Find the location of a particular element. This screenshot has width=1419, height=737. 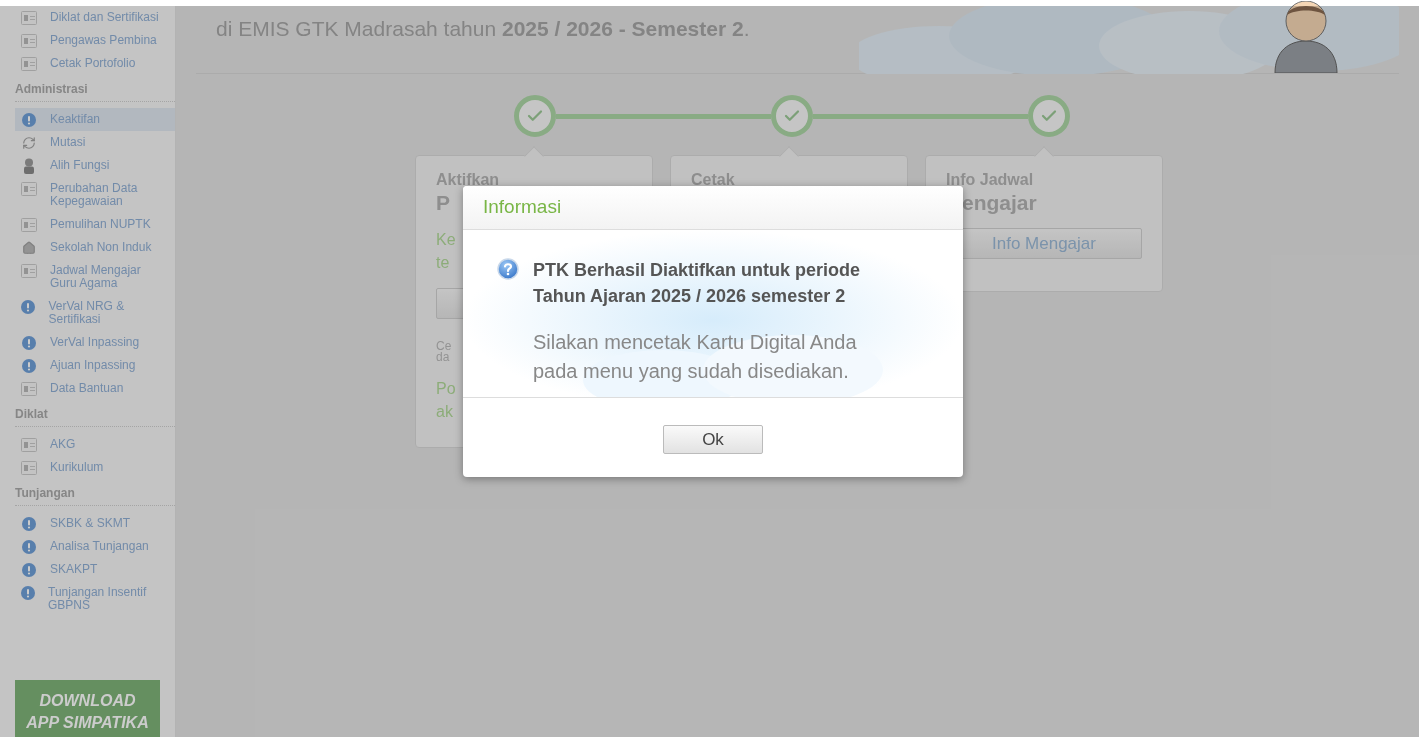

sidebar-item: Sekolah Non Induk is located at coordinates (95, 247).